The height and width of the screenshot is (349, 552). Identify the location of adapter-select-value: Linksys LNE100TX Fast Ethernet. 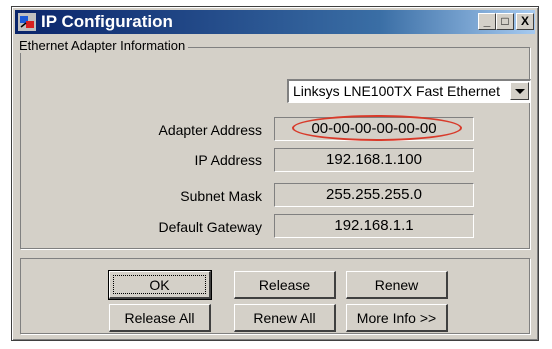
(396, 91).